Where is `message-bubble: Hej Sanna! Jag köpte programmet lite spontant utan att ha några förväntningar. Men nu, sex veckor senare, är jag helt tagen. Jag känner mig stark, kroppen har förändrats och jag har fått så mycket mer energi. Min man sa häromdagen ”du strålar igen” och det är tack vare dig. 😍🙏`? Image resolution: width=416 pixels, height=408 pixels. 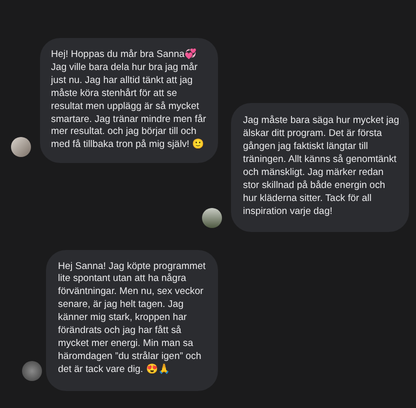
message-bubble: Hej Sanna! Jag köpte programmet lite spontant utan att ha några förväntningar. Men nu, sex veckor senare, är jag helt tagen. Jag känner mig stark, kroppen har förändrats och jag har fått så mycket mer energi. Min man sa häromdagen ”du strålar igen” och det är tack vare dig. 😍🙏 is located at coordinates (132, 320).